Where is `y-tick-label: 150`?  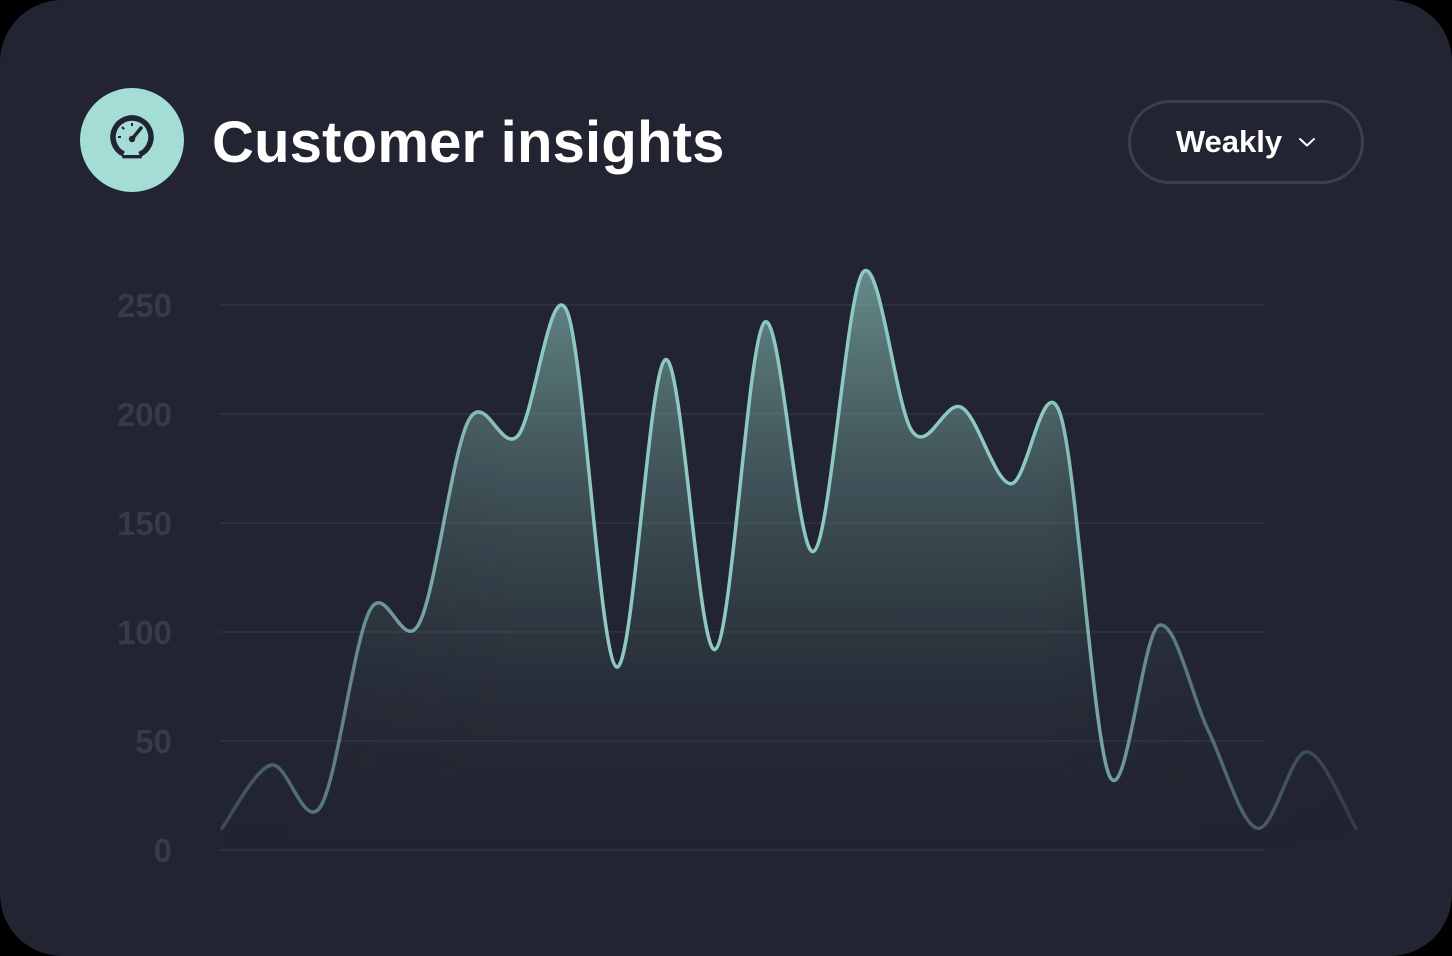 y-tick-label: 150 is located at coordinates (144, 523).